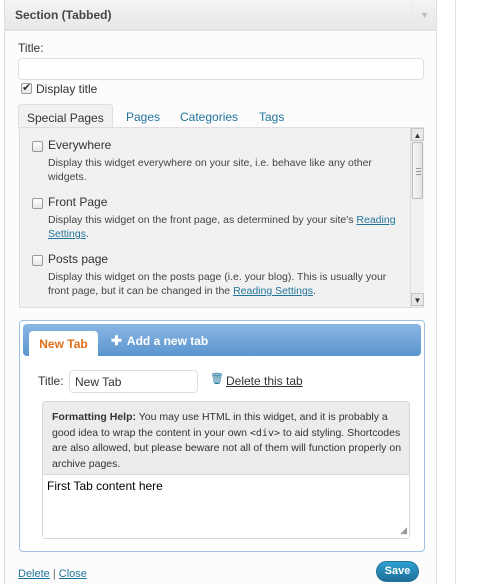  I want to click on delete-tab-link: Delete this tab, so click(264, 381).